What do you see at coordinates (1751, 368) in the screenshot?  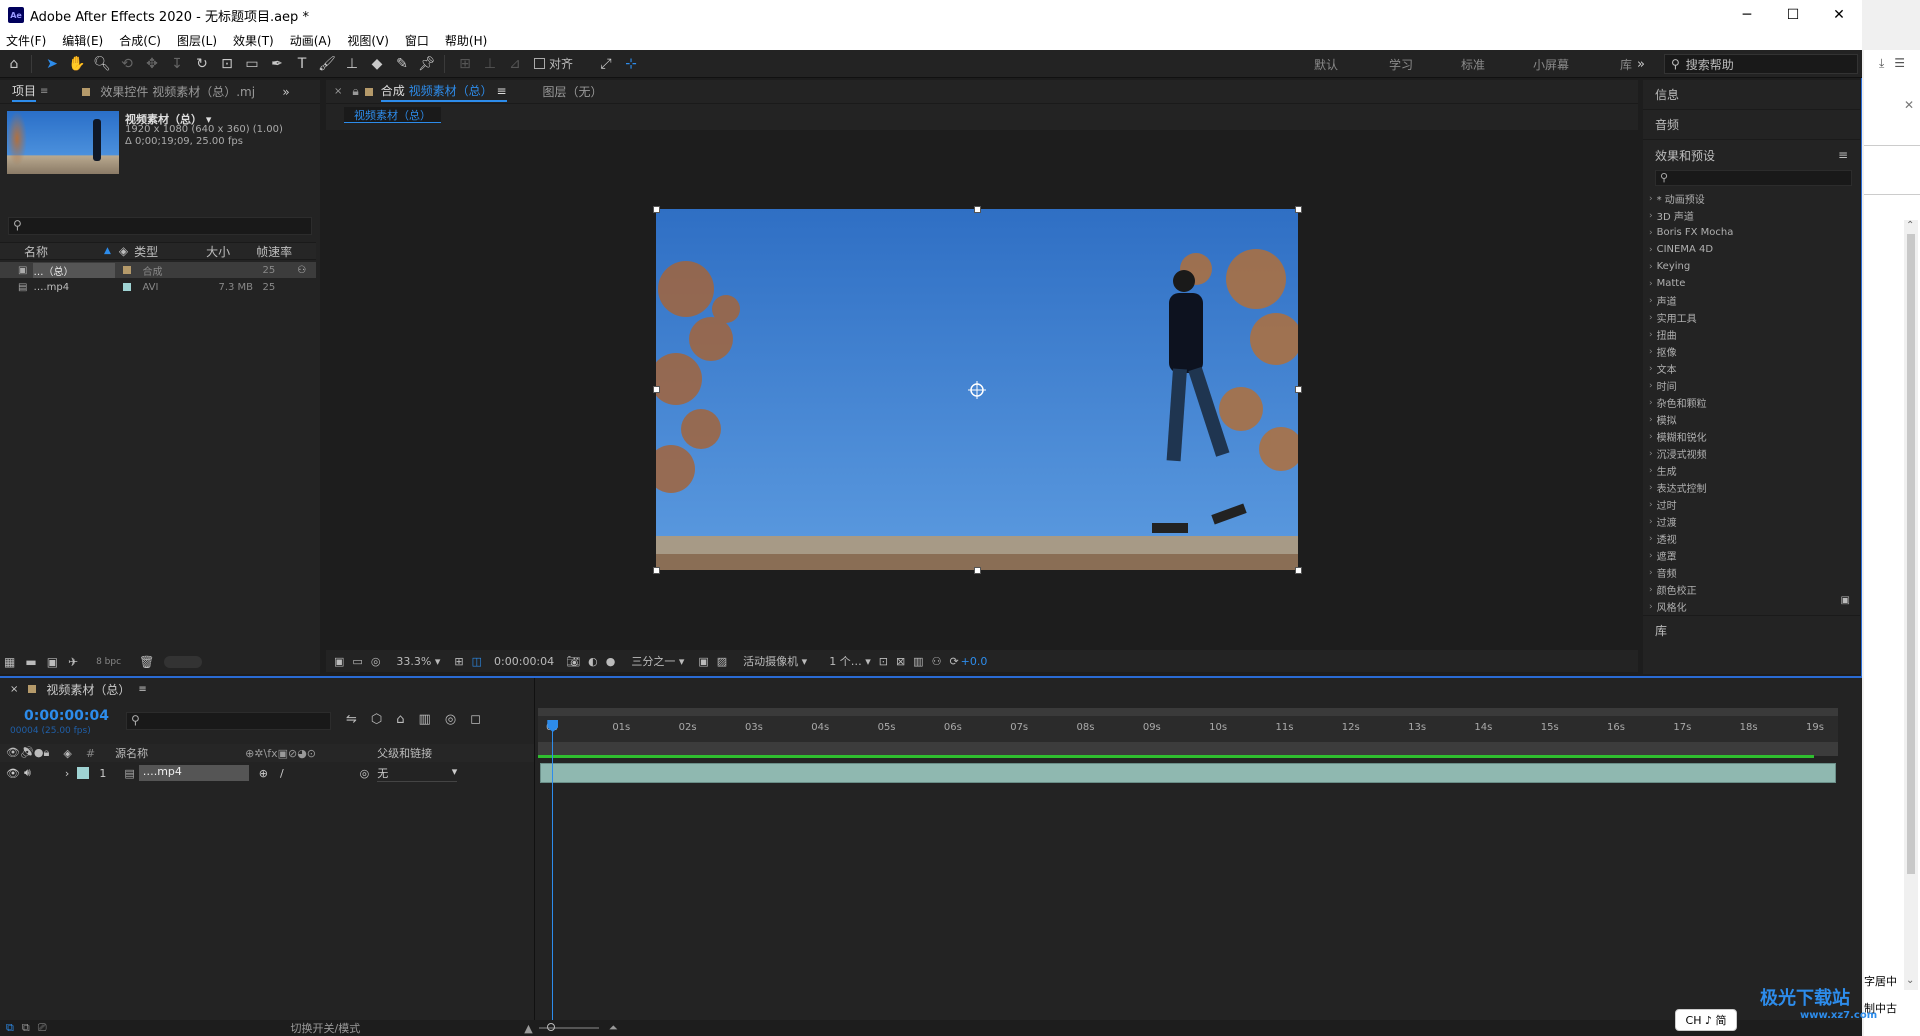 I see `effects-category: › 文本` at bounding box center [1751, 368].